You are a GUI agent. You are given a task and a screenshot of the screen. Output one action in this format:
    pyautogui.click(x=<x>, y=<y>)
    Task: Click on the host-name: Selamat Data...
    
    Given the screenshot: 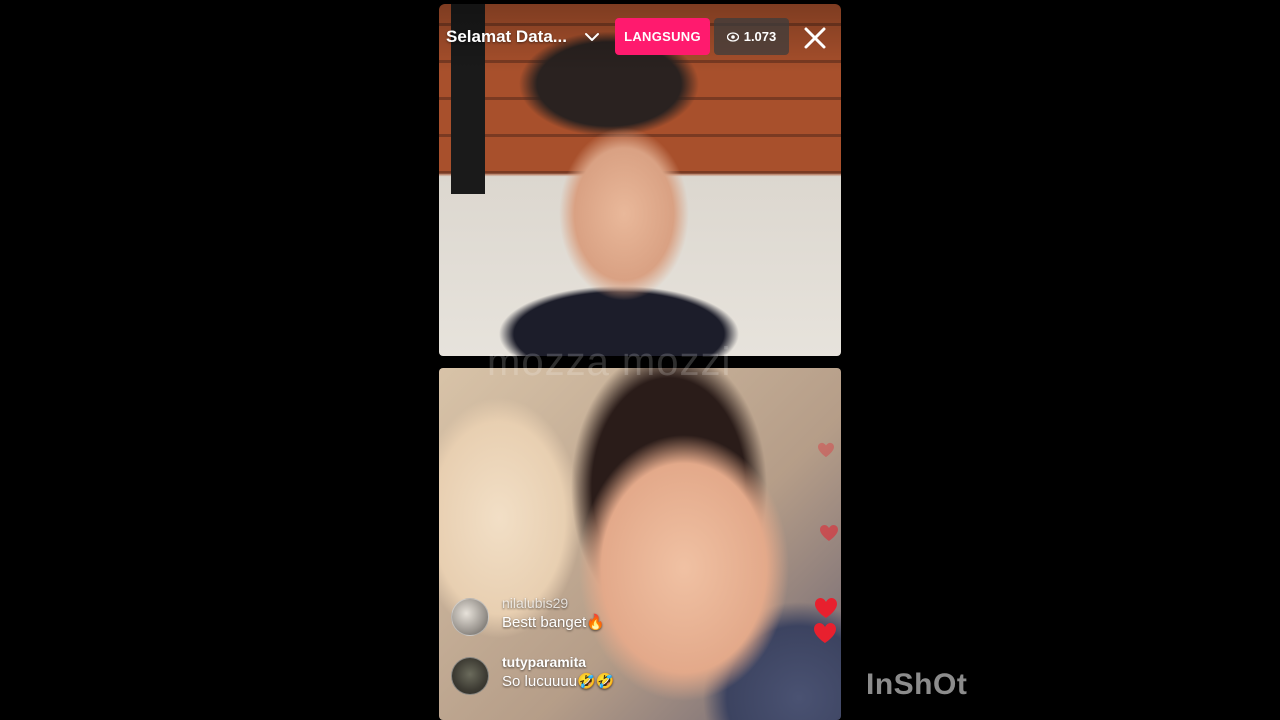 What is the action you would take?
    pyautogui.click(x=506, y=37)
    